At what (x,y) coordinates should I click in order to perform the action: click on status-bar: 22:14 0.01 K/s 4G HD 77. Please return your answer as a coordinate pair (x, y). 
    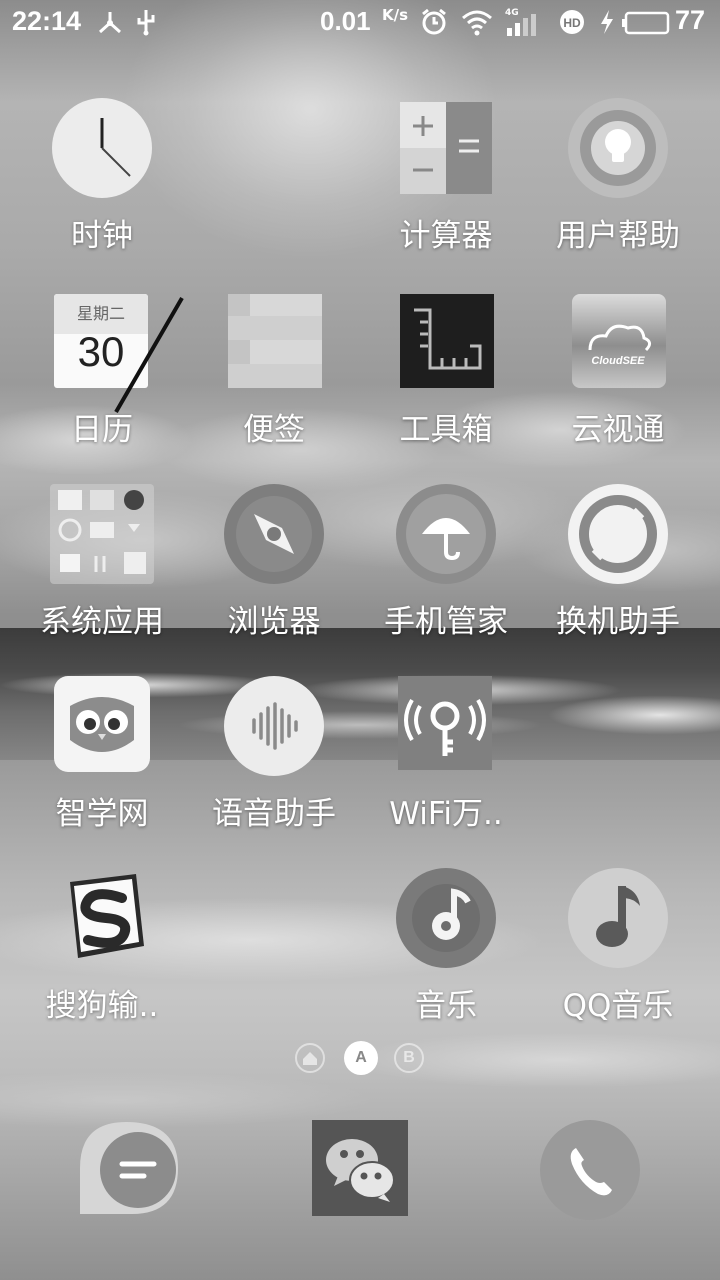
    Looking at the image, I should click on (360, 23).